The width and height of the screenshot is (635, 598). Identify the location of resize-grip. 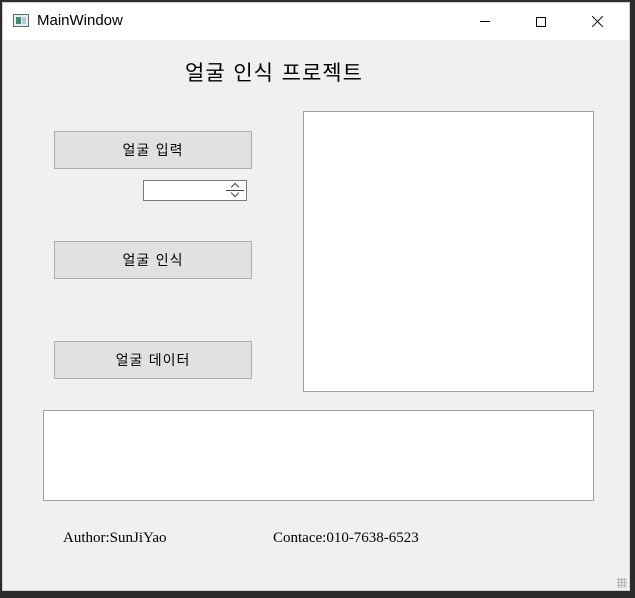
(622, 583).